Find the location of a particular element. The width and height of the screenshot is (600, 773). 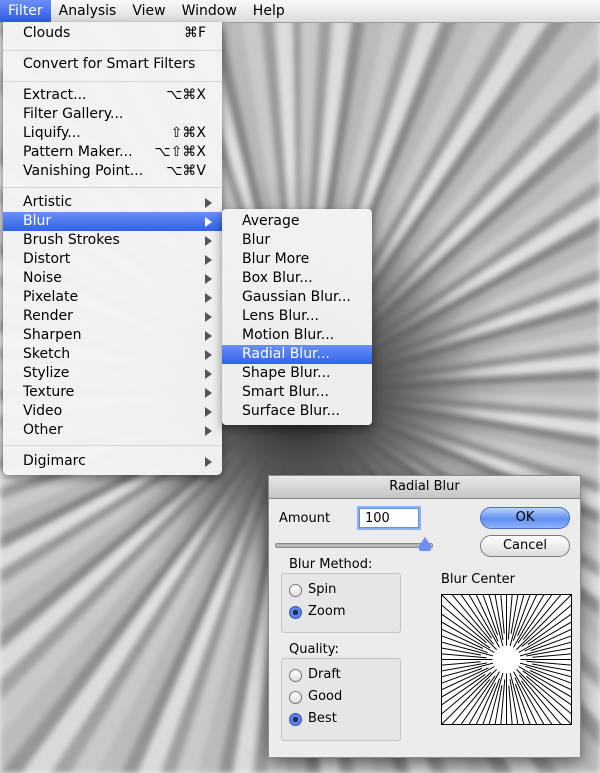

radio-good is located at coordinates (295, 697).